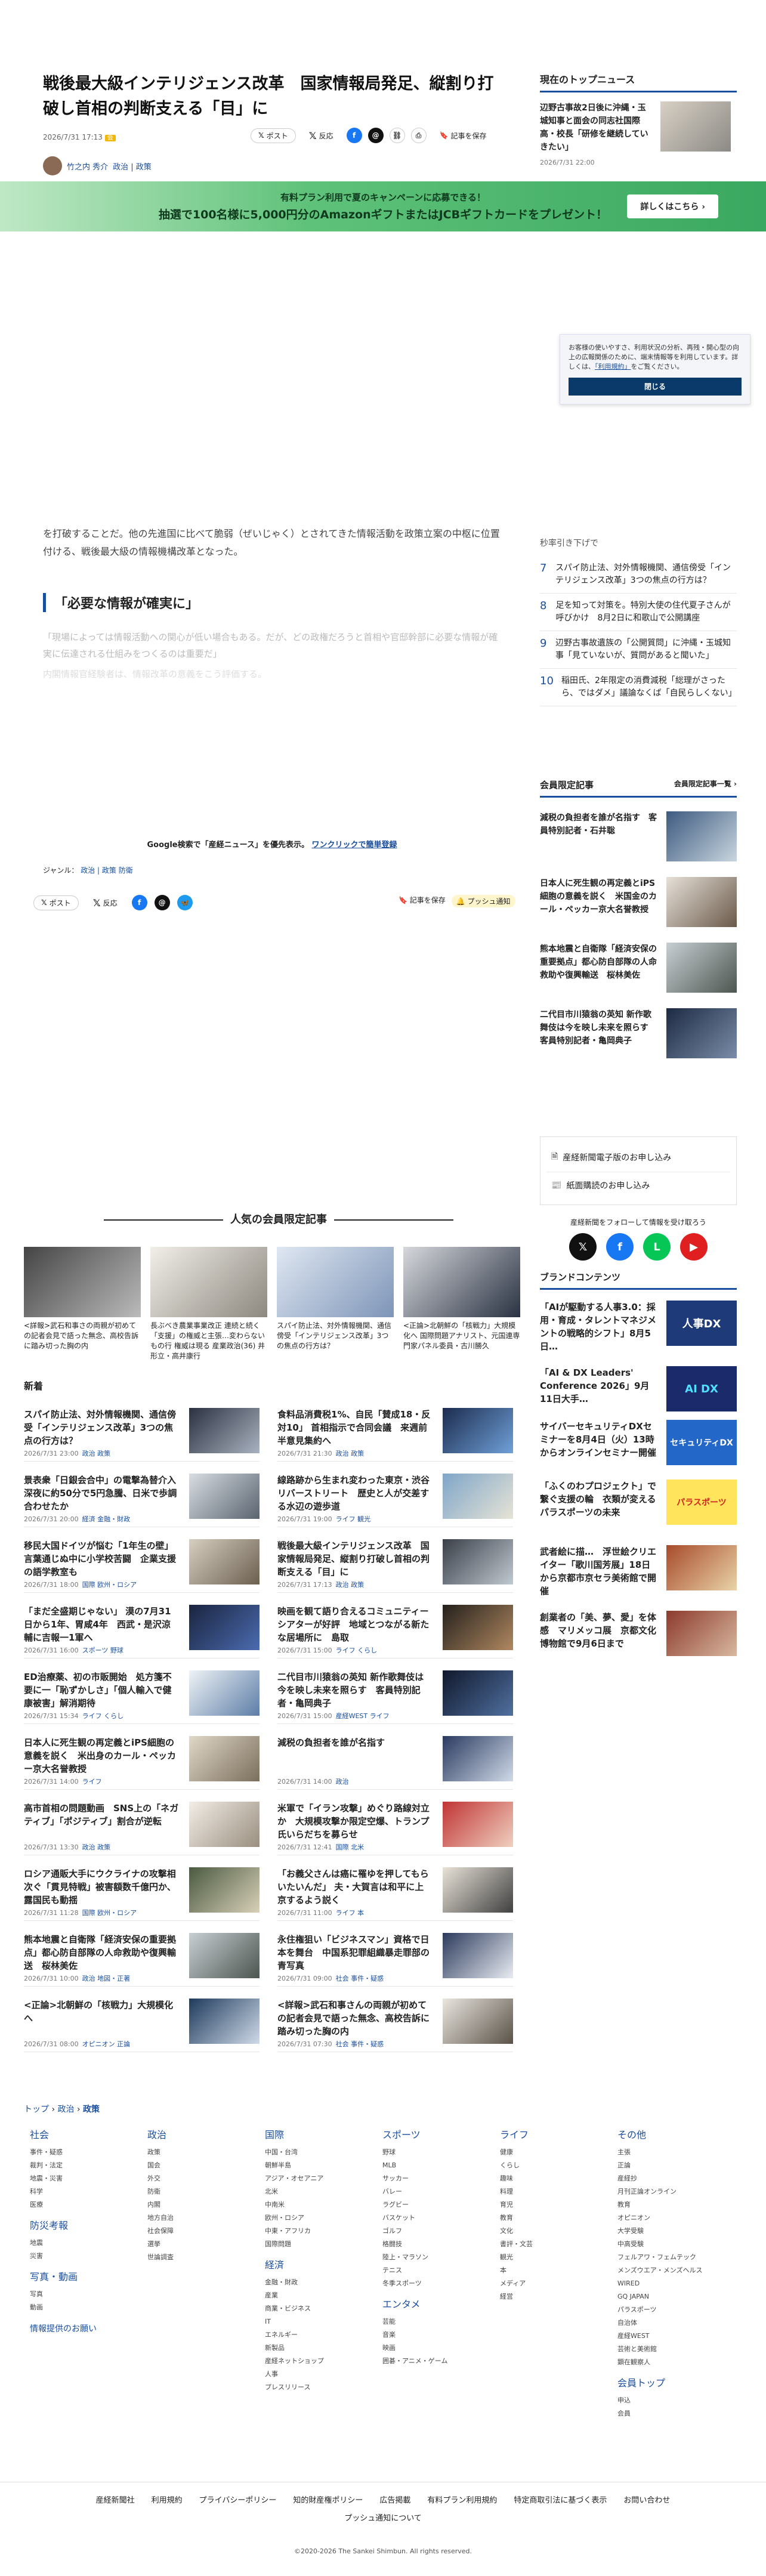 The image size is (766, 2576). I want to click on footer-link: 欧州・ロシア, so click(312, 2218).